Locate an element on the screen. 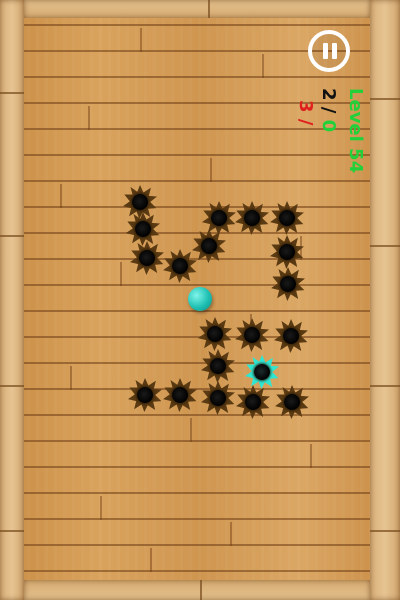  frame-left is located at coordinates (12, 300).